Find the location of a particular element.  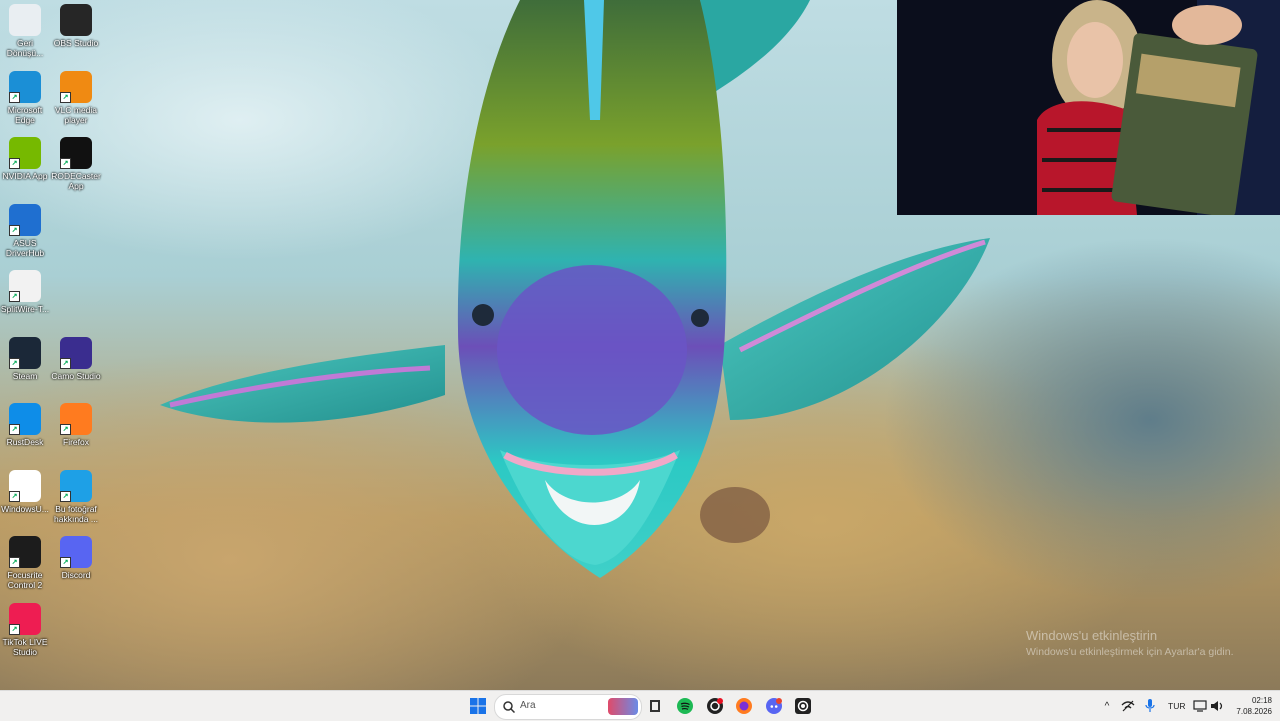

desktop-icon: ↗ Focusrite Control 2 is located at coordinates (25, 561).